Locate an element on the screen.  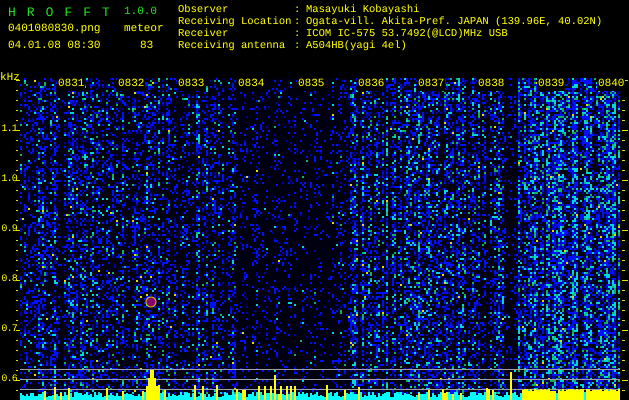
axis-label: 0.9 is located at coordinates (9, 230).